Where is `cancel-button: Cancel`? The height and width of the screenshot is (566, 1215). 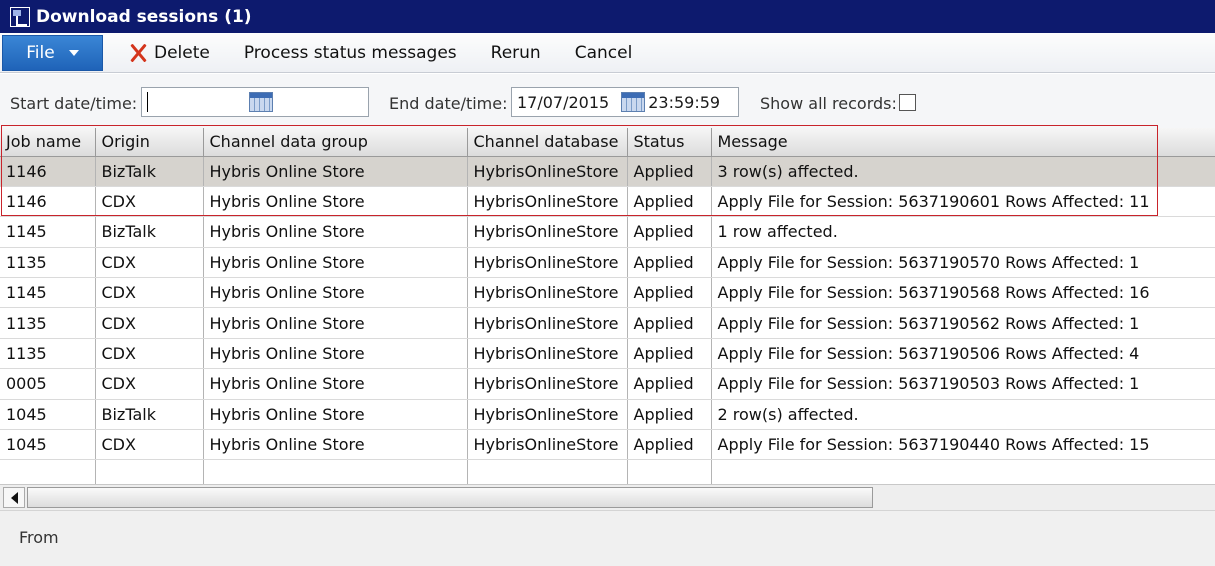 cancel-button: Cancel is located at coordinates (604, 53).